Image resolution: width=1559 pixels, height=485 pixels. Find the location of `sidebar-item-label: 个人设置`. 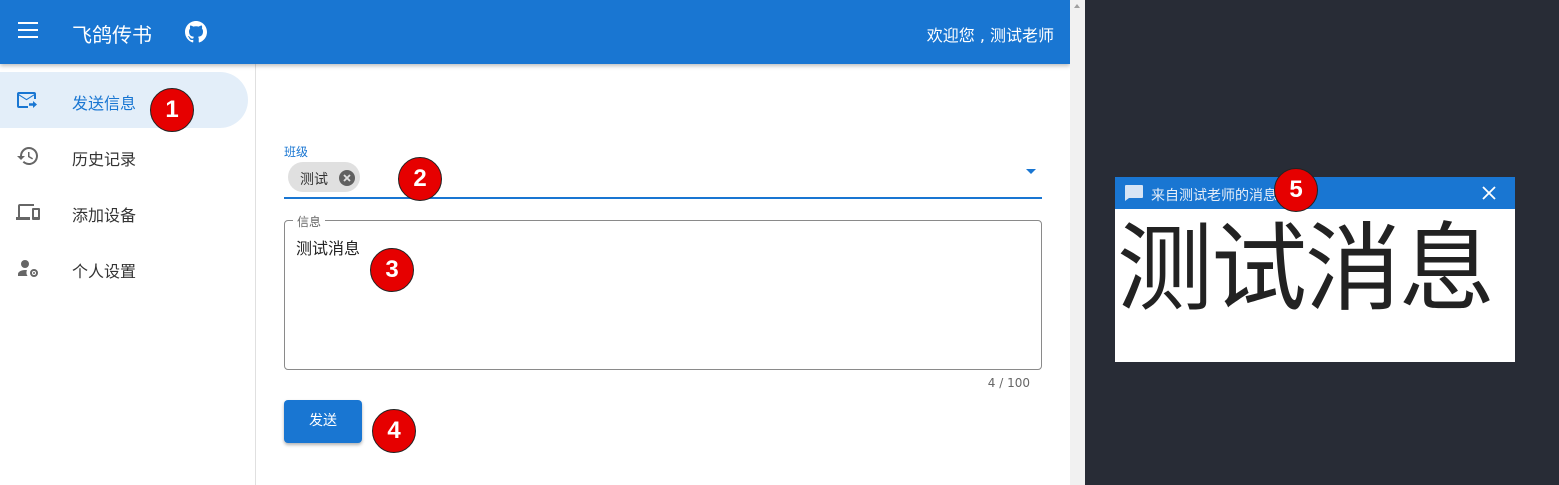

sidebar-item-label: 个人设置 is located at coordinates (104, 271).